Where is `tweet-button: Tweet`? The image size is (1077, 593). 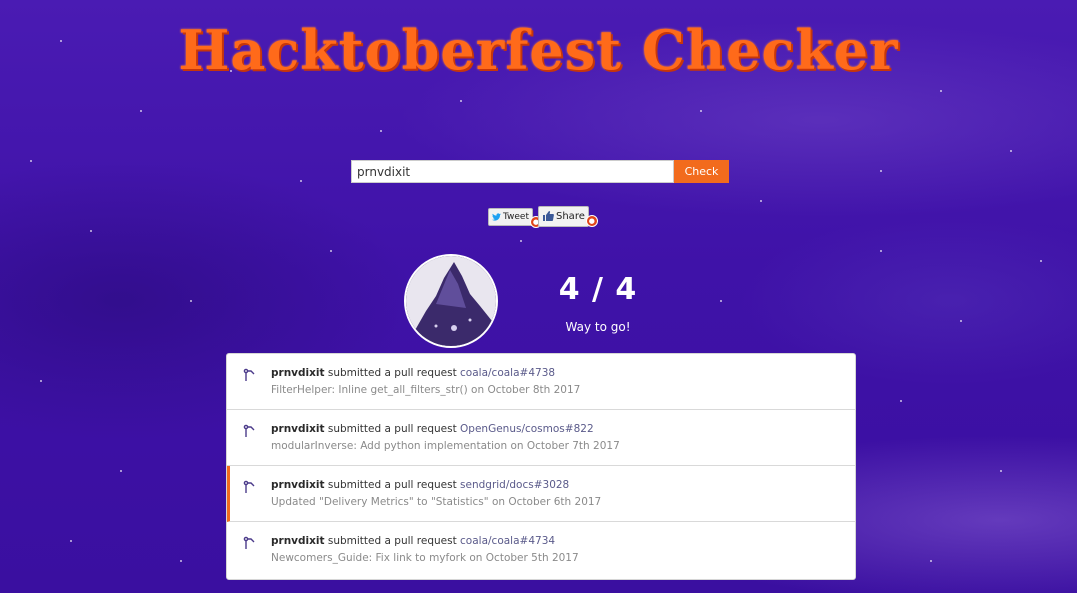
tweet-button: Tweet is located at coordinates (510, 217).